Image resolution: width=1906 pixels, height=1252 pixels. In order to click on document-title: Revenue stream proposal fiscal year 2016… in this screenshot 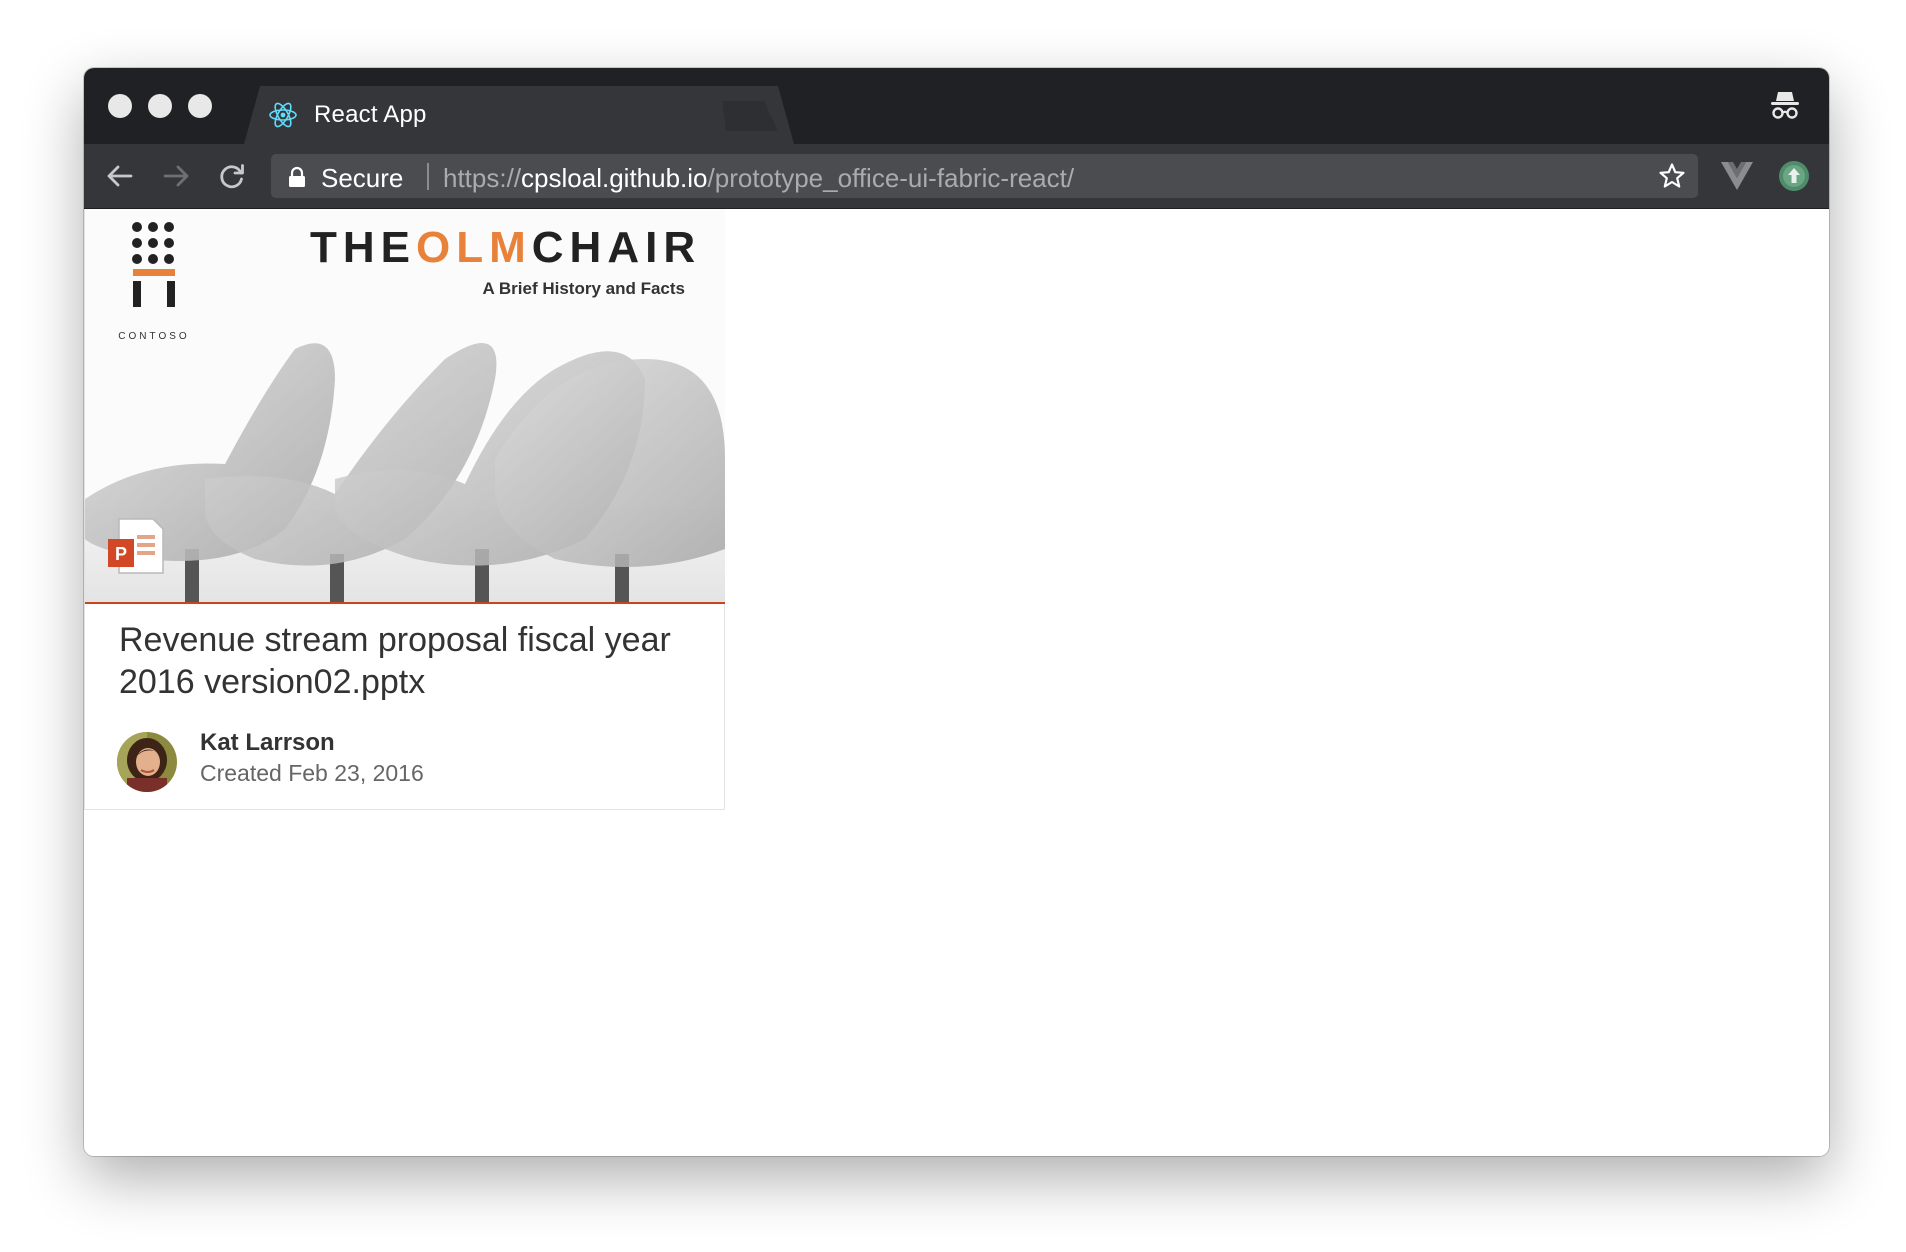, I will do `click(409, 661)`.